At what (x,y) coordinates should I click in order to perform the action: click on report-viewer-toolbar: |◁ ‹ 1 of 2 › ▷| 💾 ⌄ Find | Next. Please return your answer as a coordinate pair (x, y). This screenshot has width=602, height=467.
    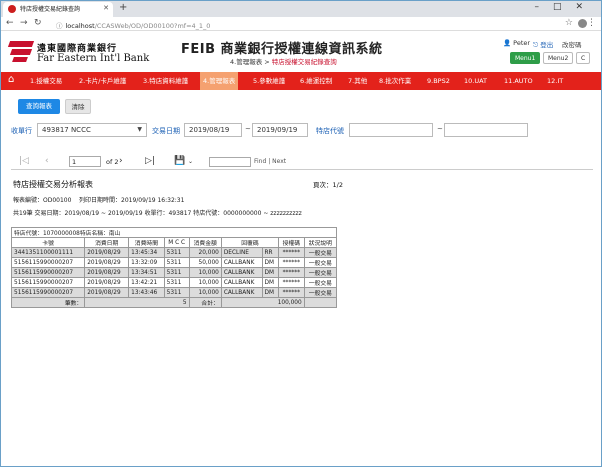
    Looking at the image, I should click on (302, 162).